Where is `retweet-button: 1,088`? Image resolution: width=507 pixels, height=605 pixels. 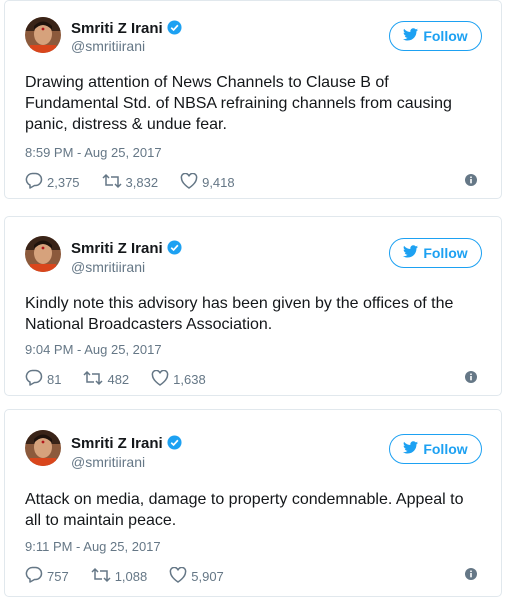
retweet-button: 1,088 is located at coordinates (119, 576).